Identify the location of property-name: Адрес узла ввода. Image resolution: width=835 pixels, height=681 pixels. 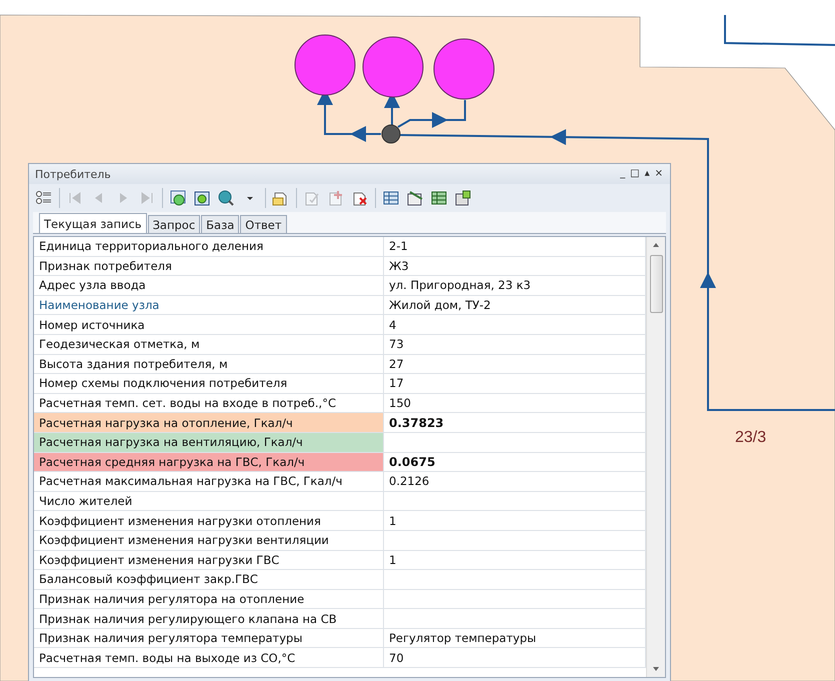
(209, 286).